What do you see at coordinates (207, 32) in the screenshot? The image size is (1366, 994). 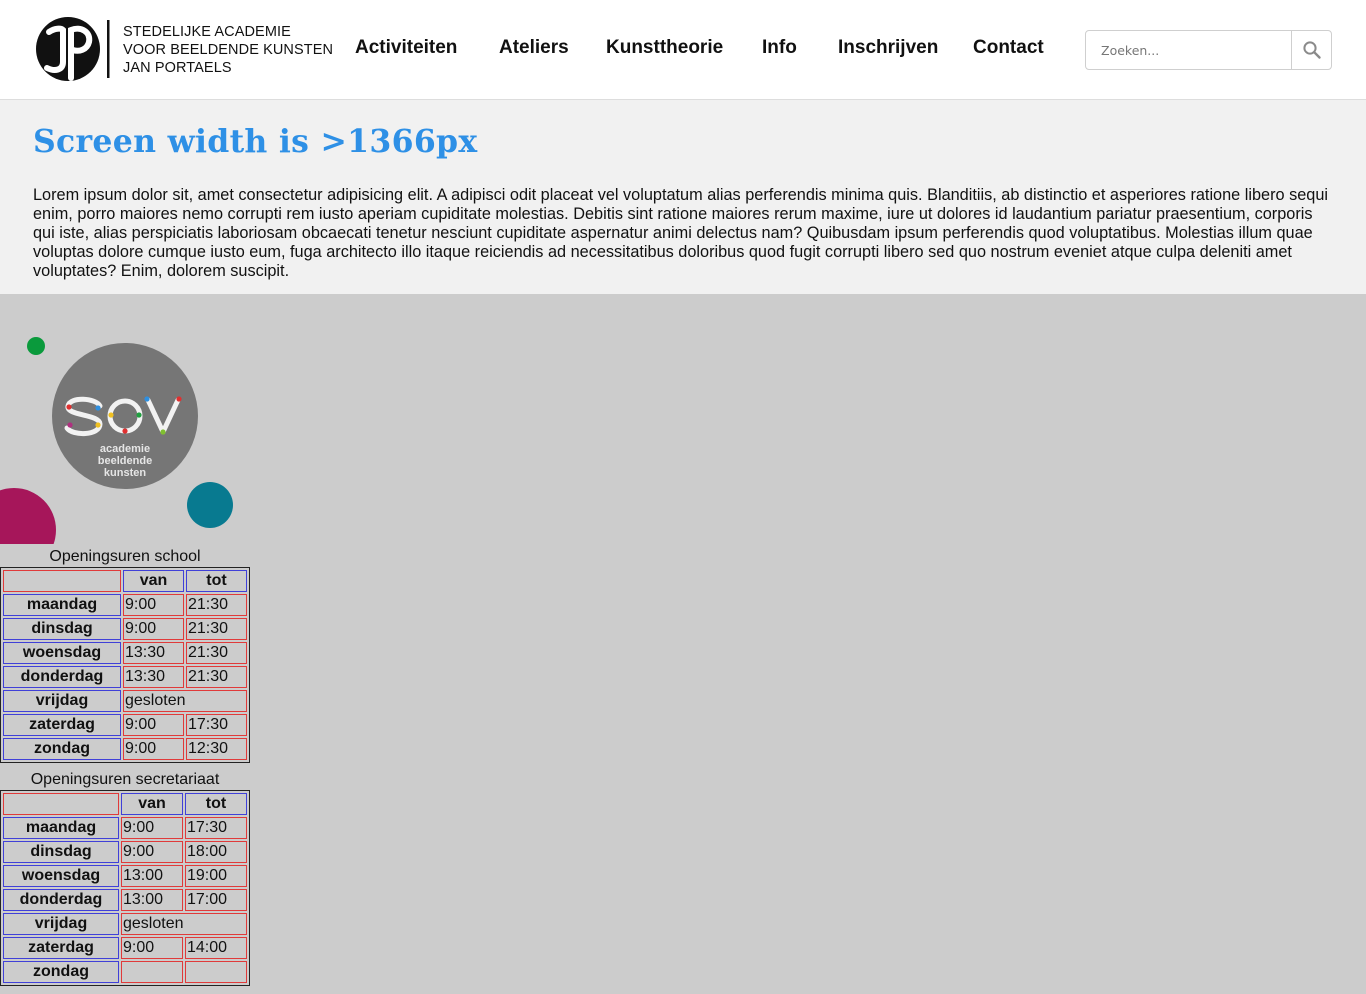 I see `academy-name-line: STEDELIJKE ACADEMIE` at bounding box center [207, 32].